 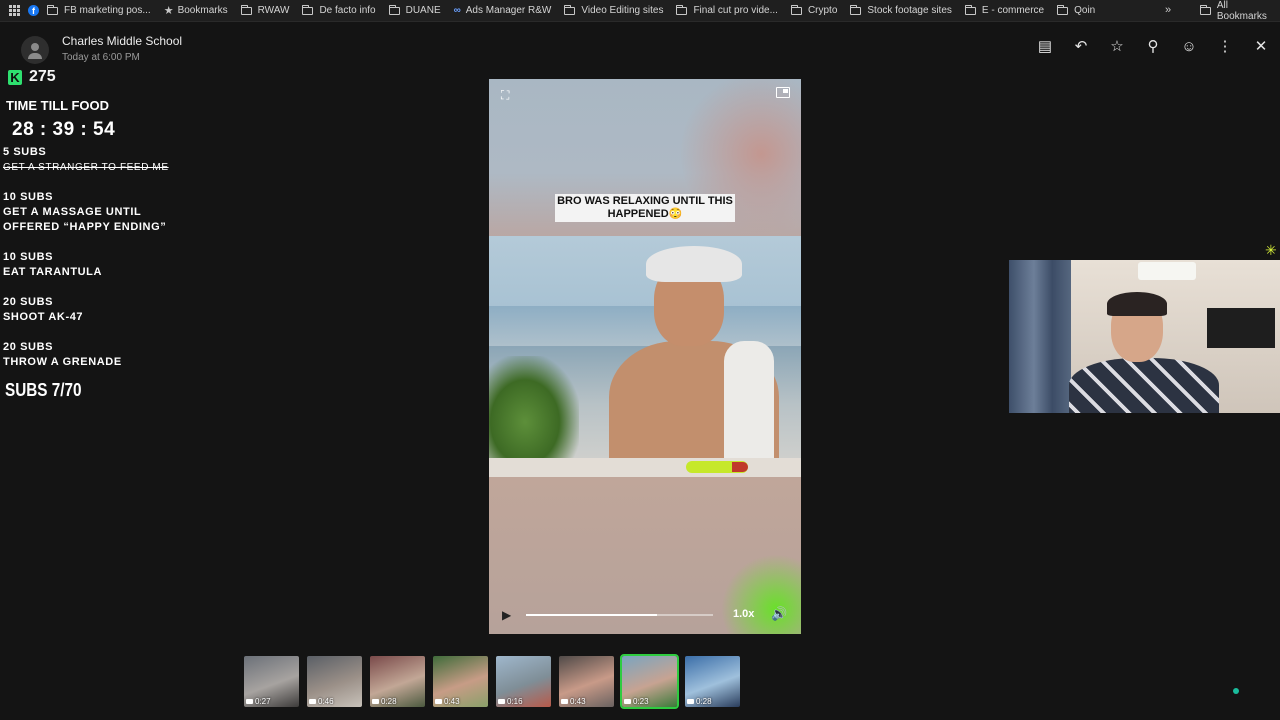 What do you see at coordinates (1153, 47) in the screenshot?
I see `pin-icon: ⚲` at bounding box center [1153, 47].